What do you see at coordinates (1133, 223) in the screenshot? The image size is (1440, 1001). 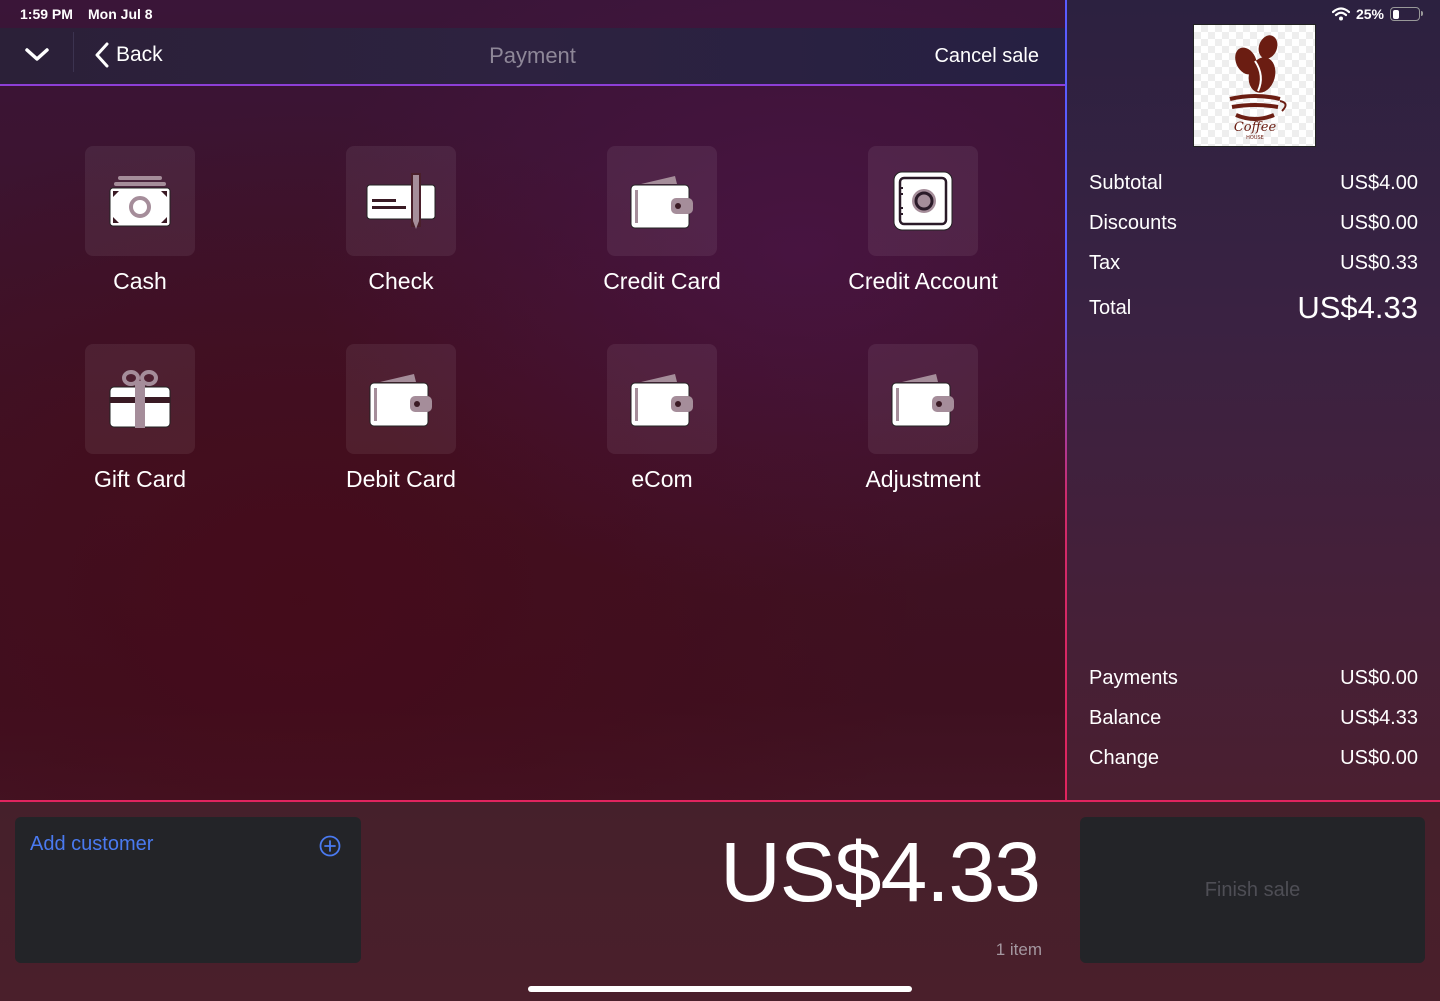 I see `discounts-label: Discounts` at bounding box center [1133, 223].